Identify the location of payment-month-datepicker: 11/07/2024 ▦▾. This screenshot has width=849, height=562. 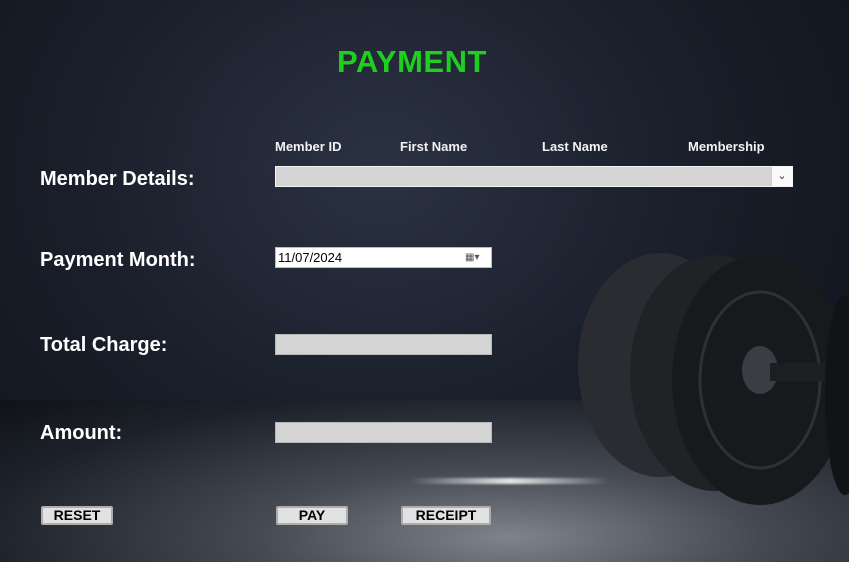
(383, 257).